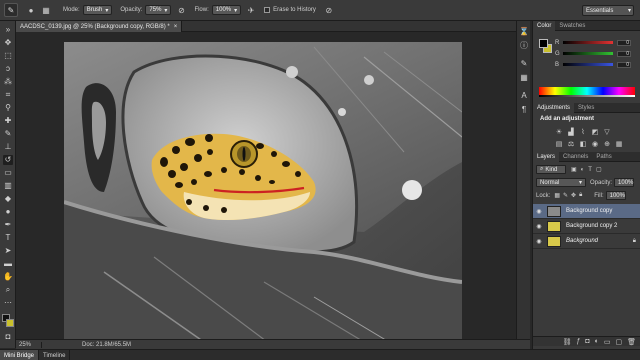 The height and width of the screenshot is (360, 640). Describe the element at coordinates (615, 195) in the screenshot. I see `fill-field: 100%` at that location.